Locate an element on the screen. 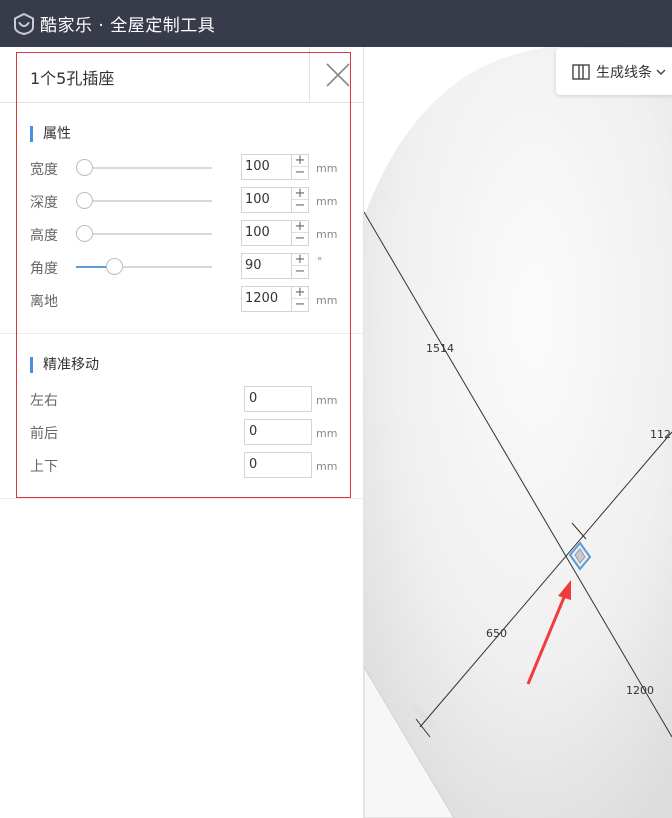  panel-bottom-divider is located at coordinates (182, 498).